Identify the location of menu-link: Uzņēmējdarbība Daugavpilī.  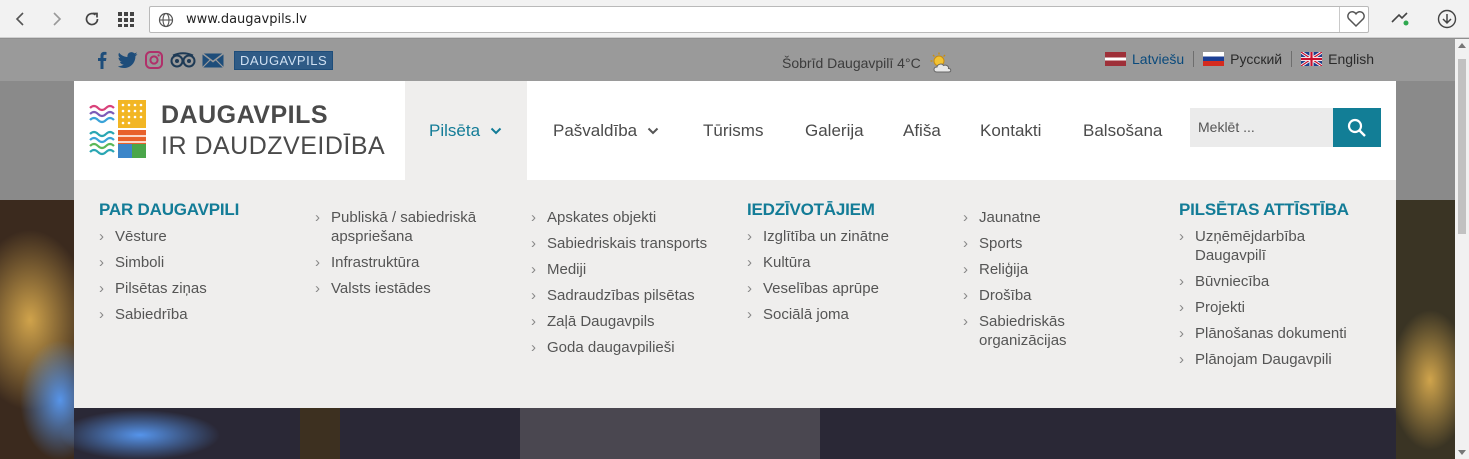
(1259, 246).